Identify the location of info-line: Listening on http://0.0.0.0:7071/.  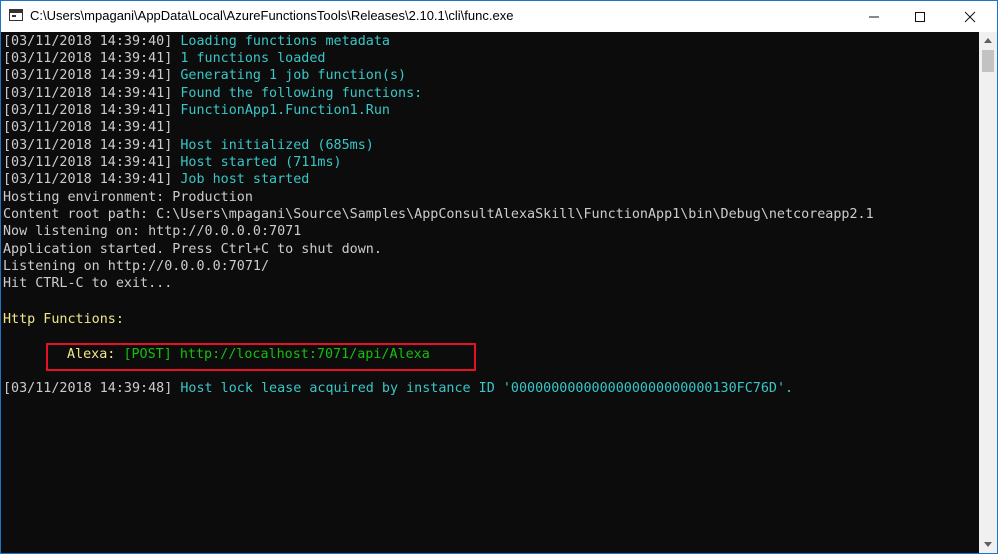
(136, 266).